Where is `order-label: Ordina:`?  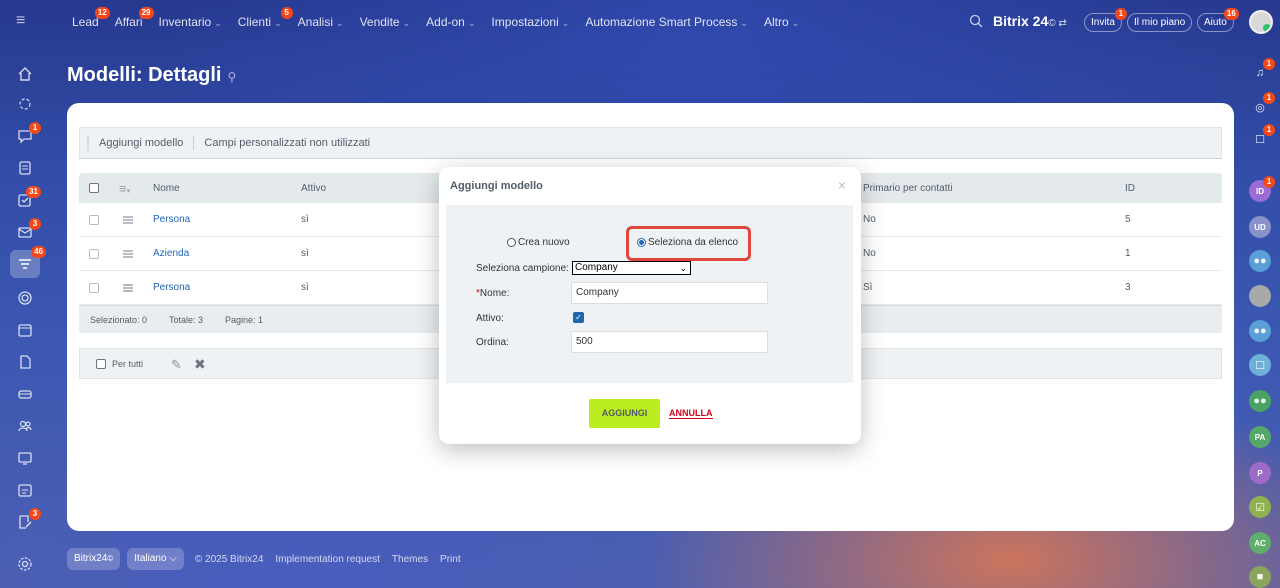 order-label: Ordina: is located at coordinates (492, 342).